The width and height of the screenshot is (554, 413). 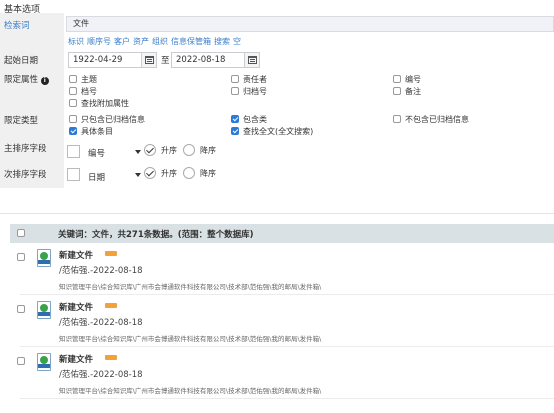 I want to click on type-no-archived-label: 不包含已归档信息, so click(x=437, y=119).